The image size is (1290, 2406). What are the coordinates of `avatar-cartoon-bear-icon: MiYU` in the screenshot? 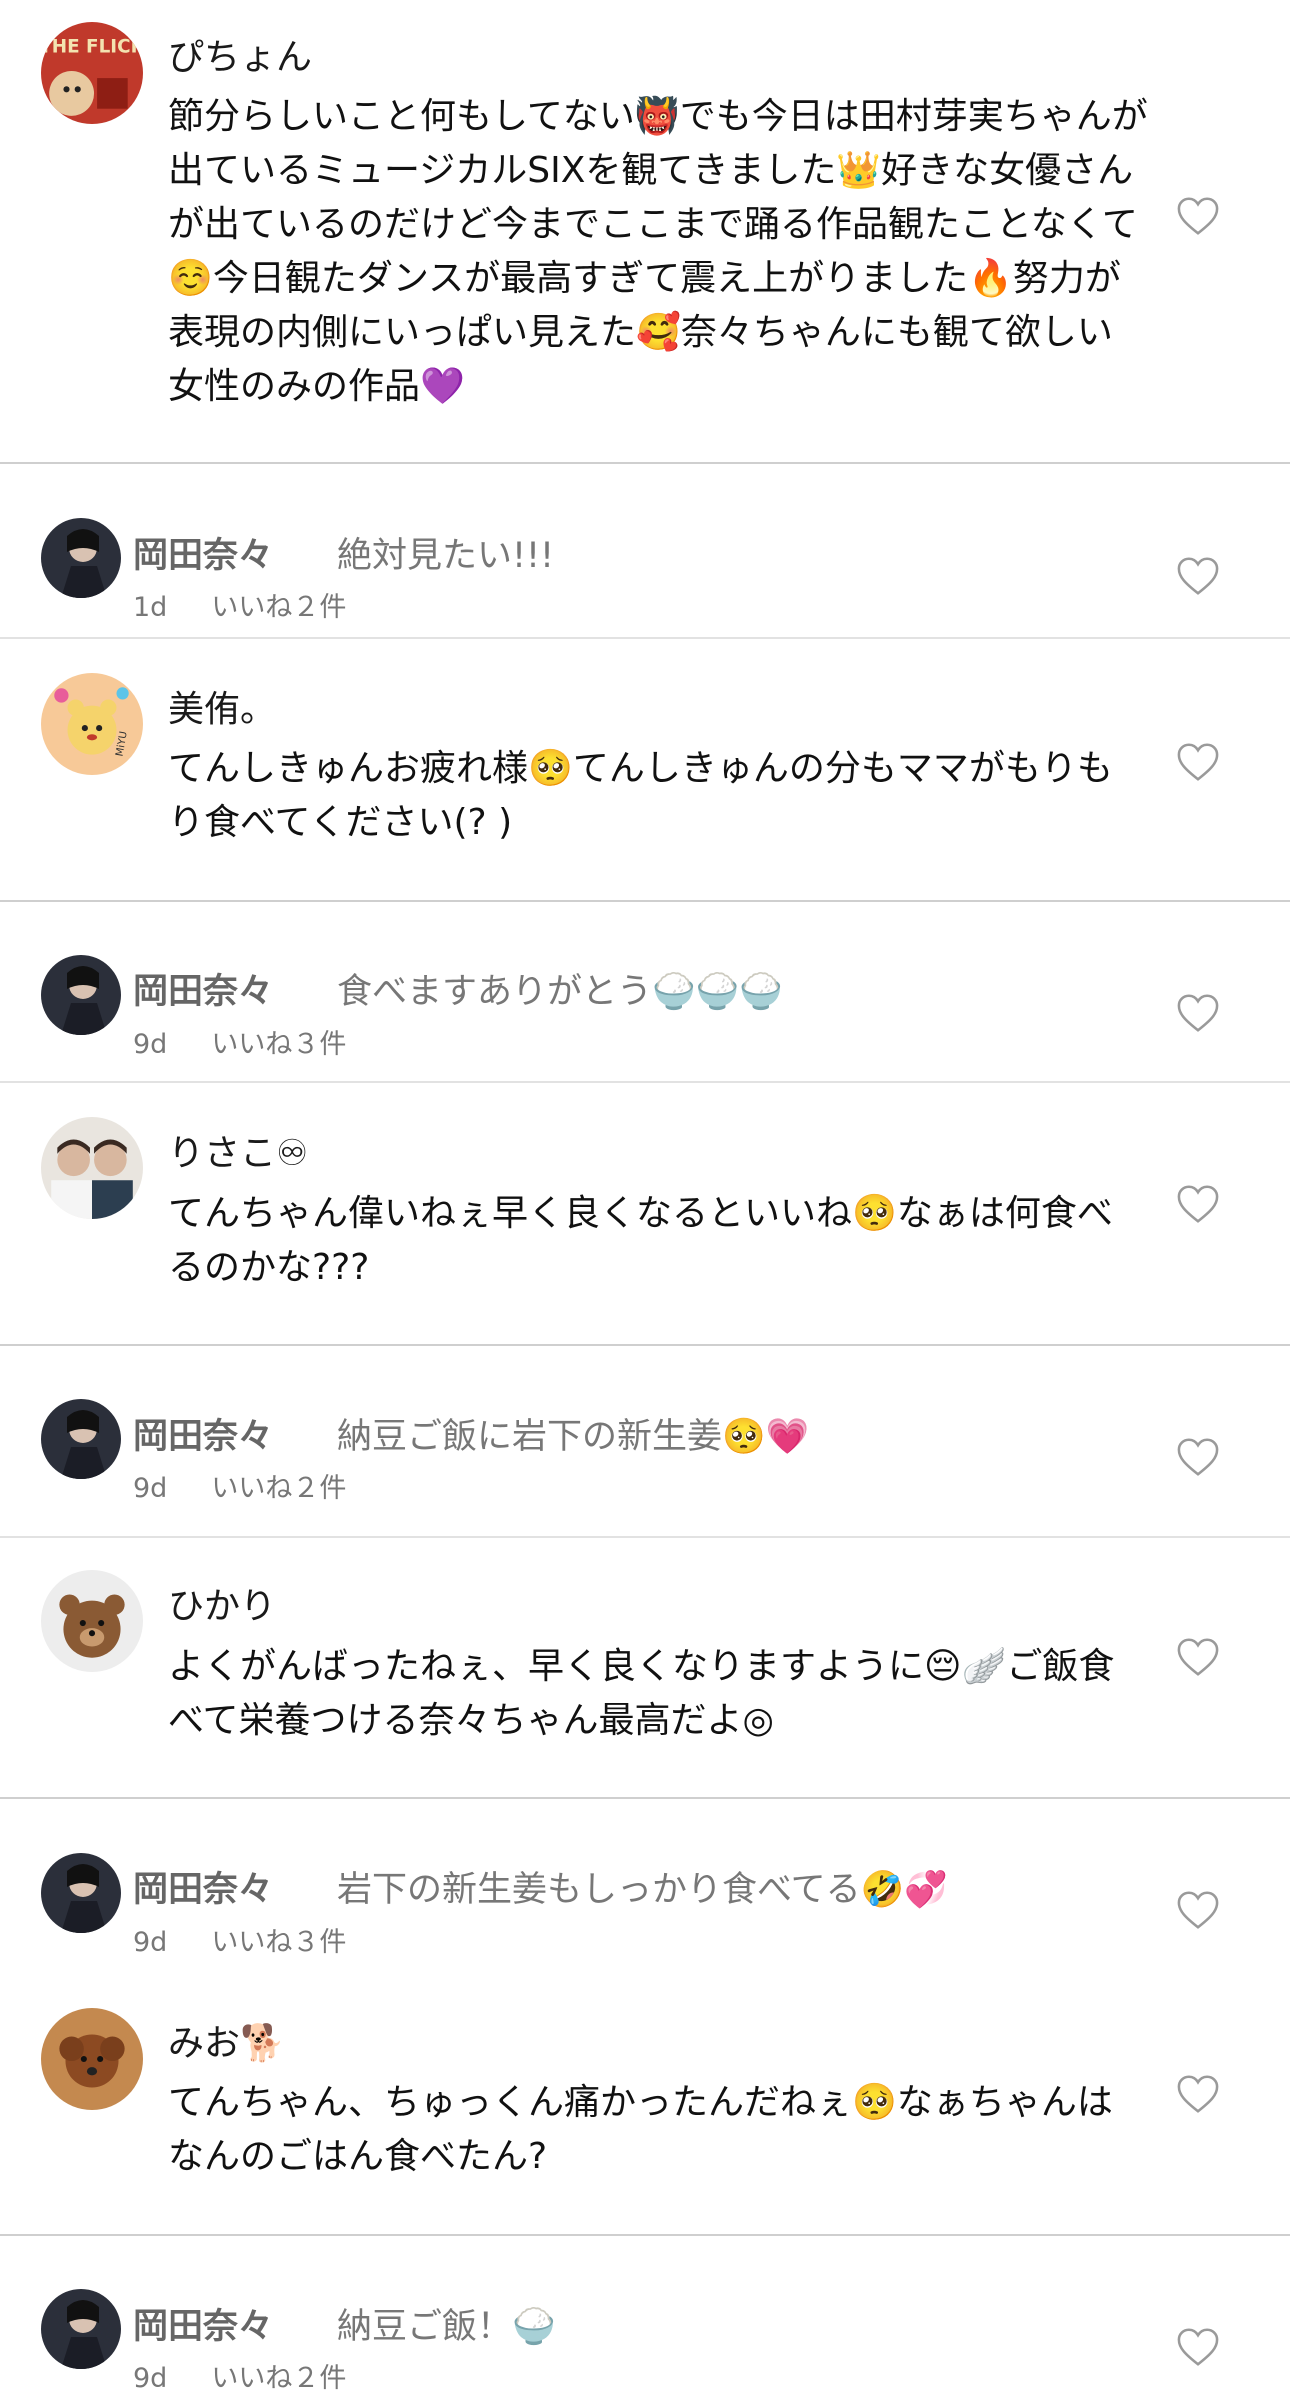 It's located at (92, 724).